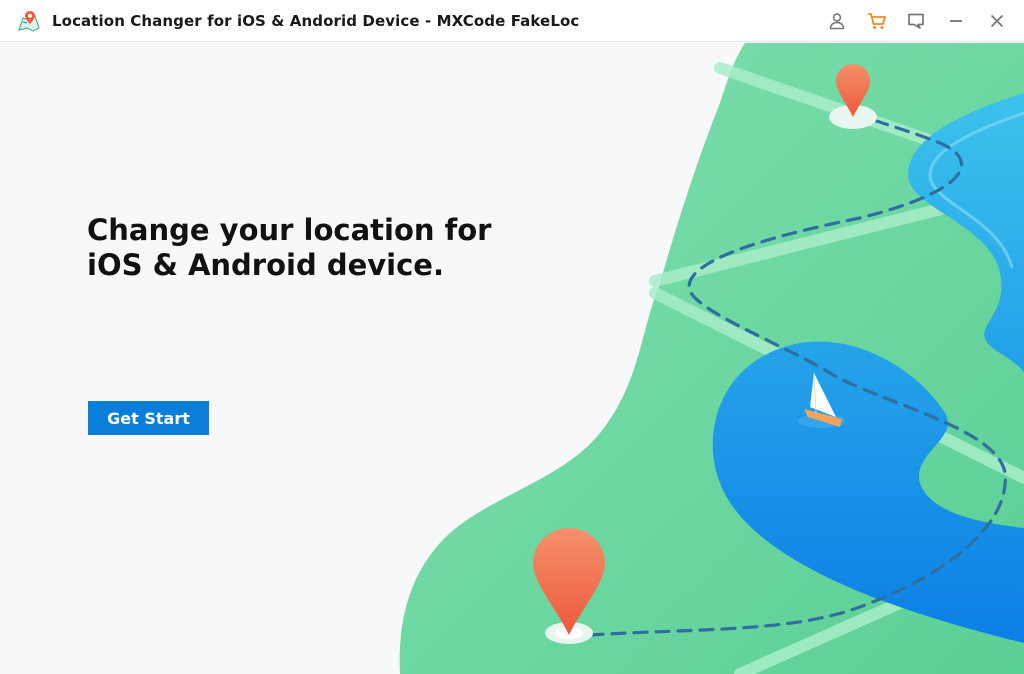 The height and width of the screenshot is (674, 1024). Describe the element at coordinates (289, 230) in the screenshot. I see `hero-headline-line-1: Change your location for` at that location.